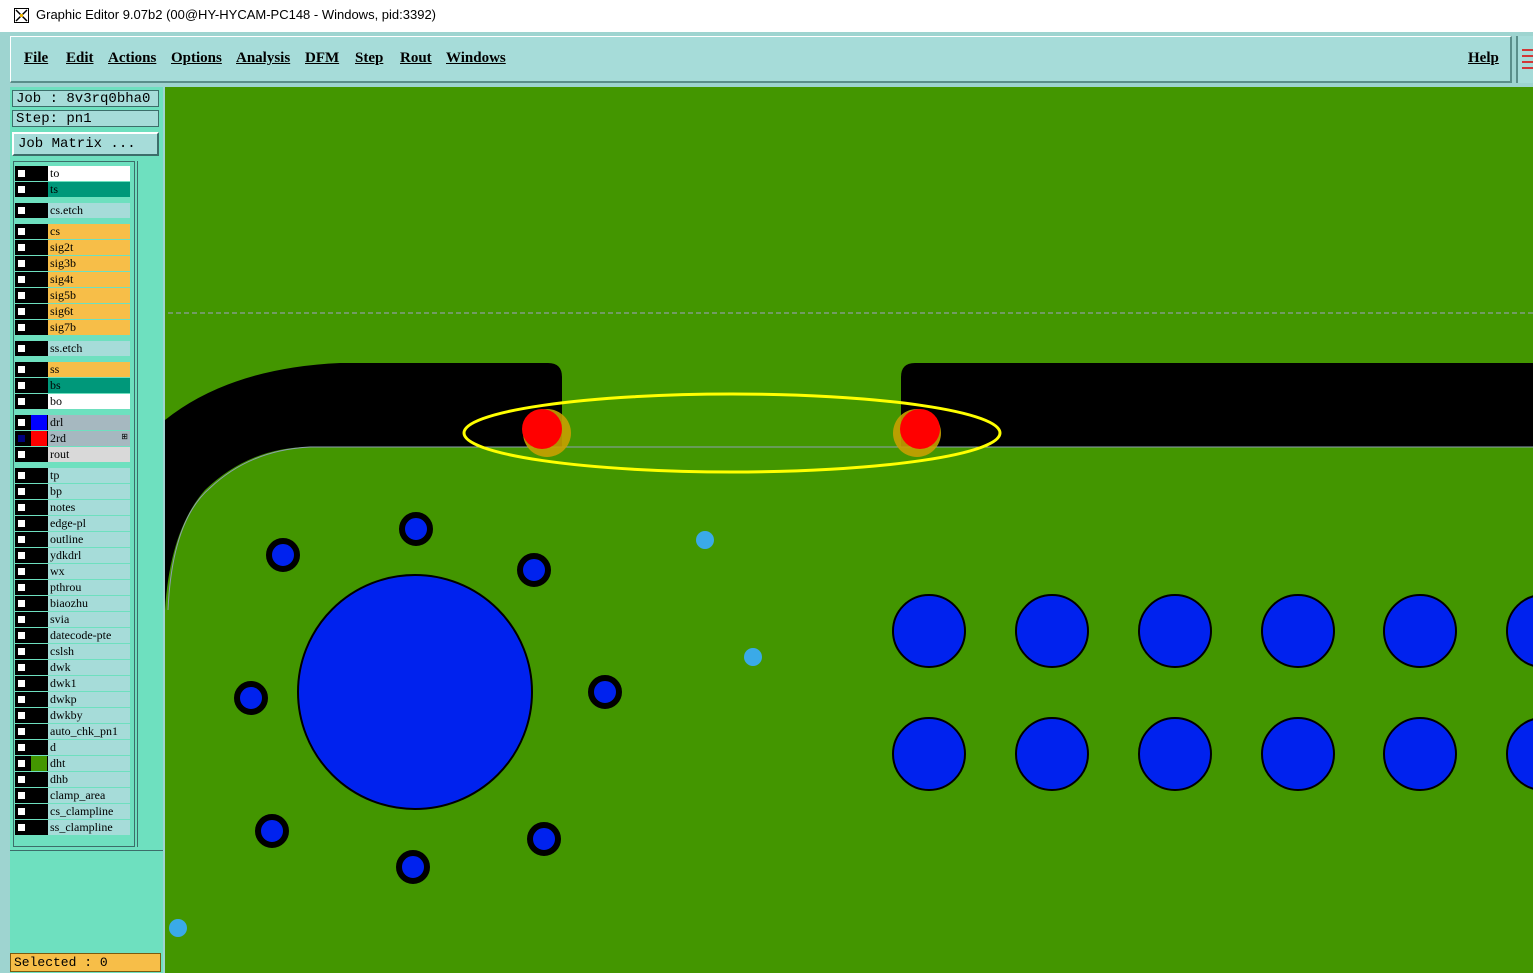 This screenshot has width=1533, height=973. Describe the element at coordinates (72, 311) in the screenshot. I see `layer-row-sig6t: sig6t` at that location.